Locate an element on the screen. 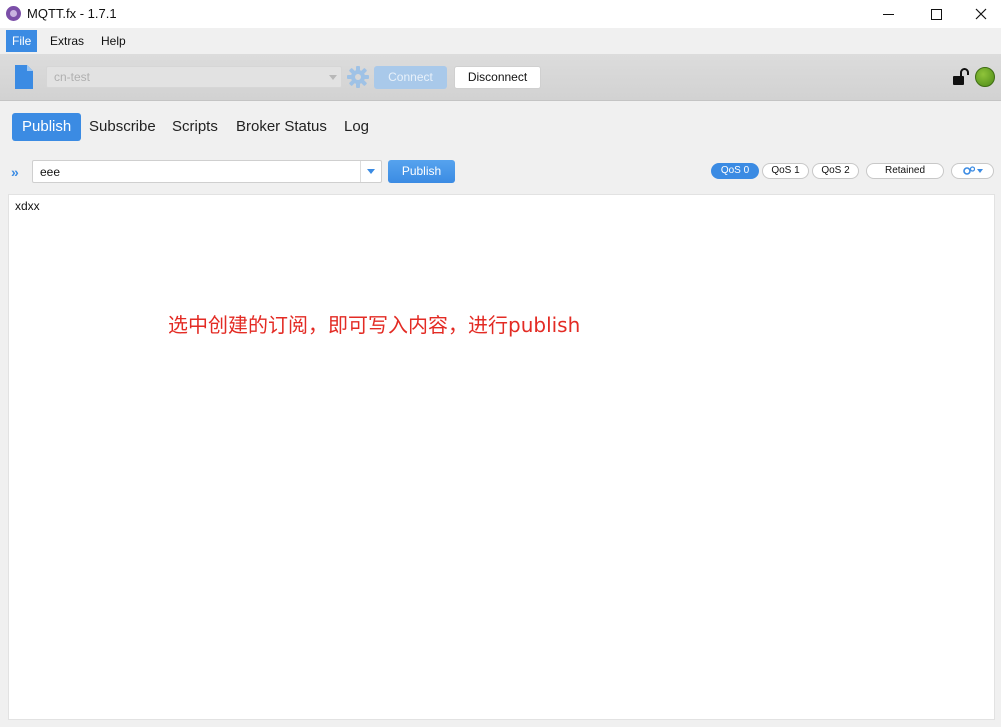 The height and width of the screenshot is (727, 1001). topic-value: eee is located at coordinates (50, 172).